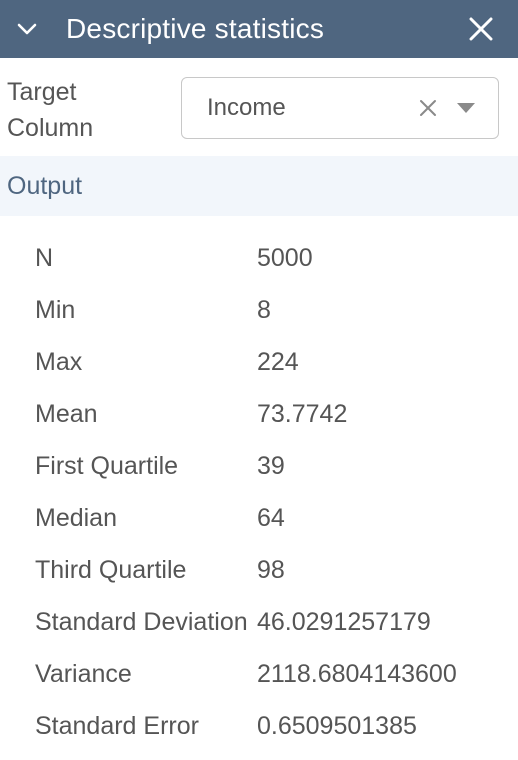  I want to click on stat-name: Mean, so click(66, 413).